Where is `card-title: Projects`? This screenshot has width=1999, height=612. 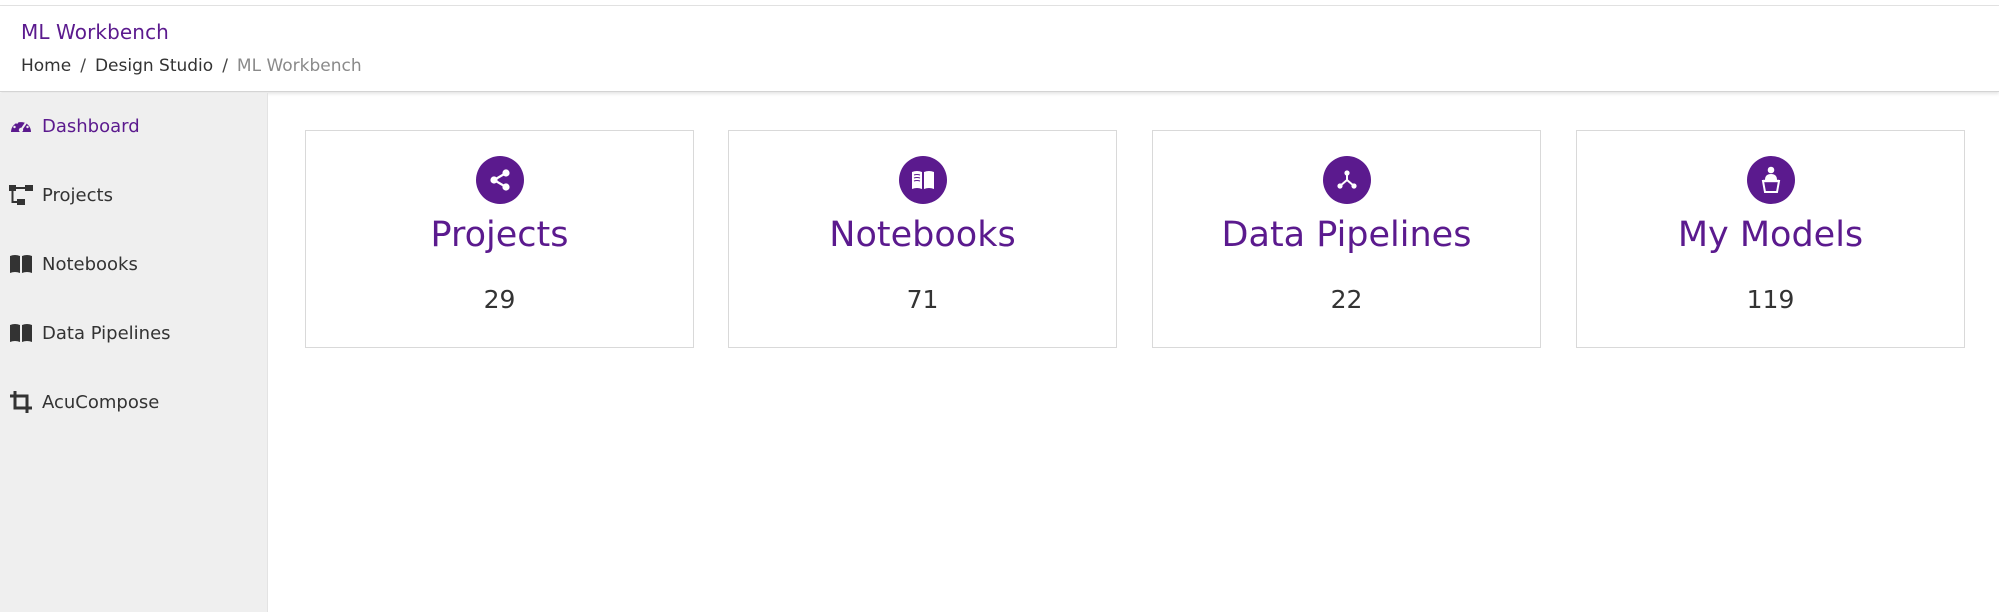
card-title: Projects is located at coordinates (499, 235).